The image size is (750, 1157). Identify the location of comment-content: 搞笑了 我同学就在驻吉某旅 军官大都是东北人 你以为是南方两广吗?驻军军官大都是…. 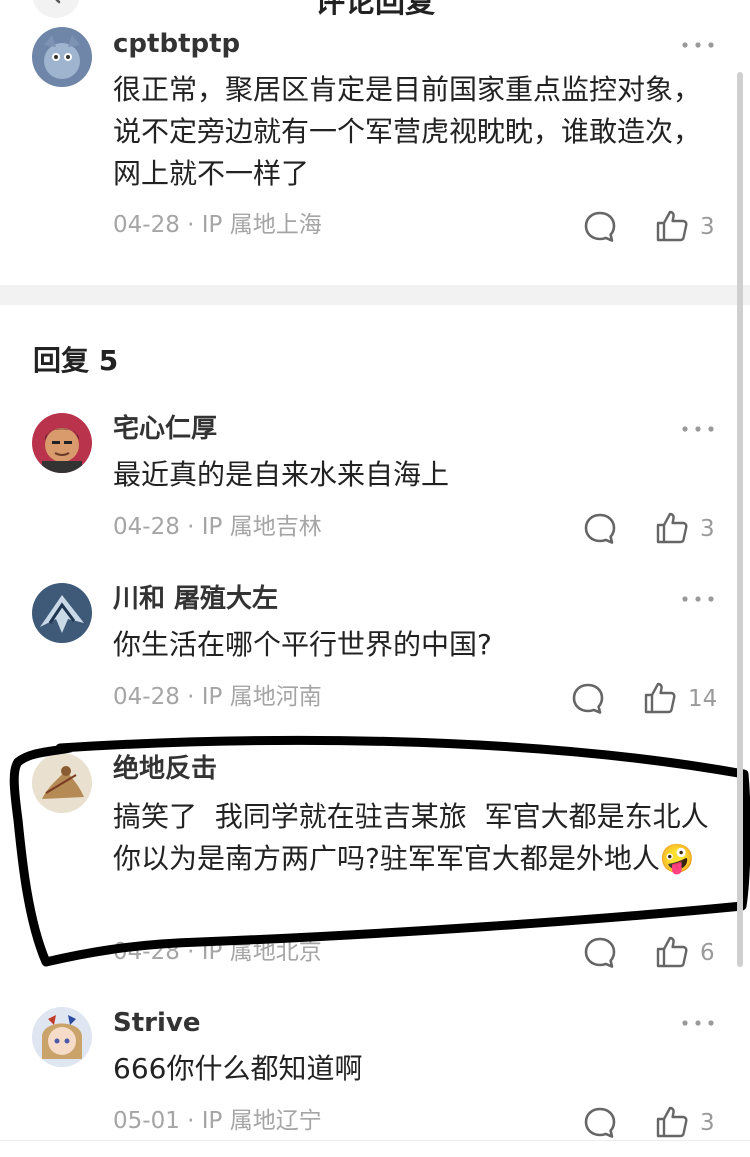
(413, 838).